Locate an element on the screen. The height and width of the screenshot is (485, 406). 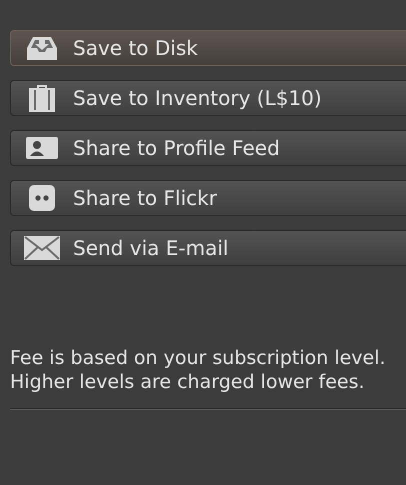
envelope-icon is located at coordinates (42, 248).